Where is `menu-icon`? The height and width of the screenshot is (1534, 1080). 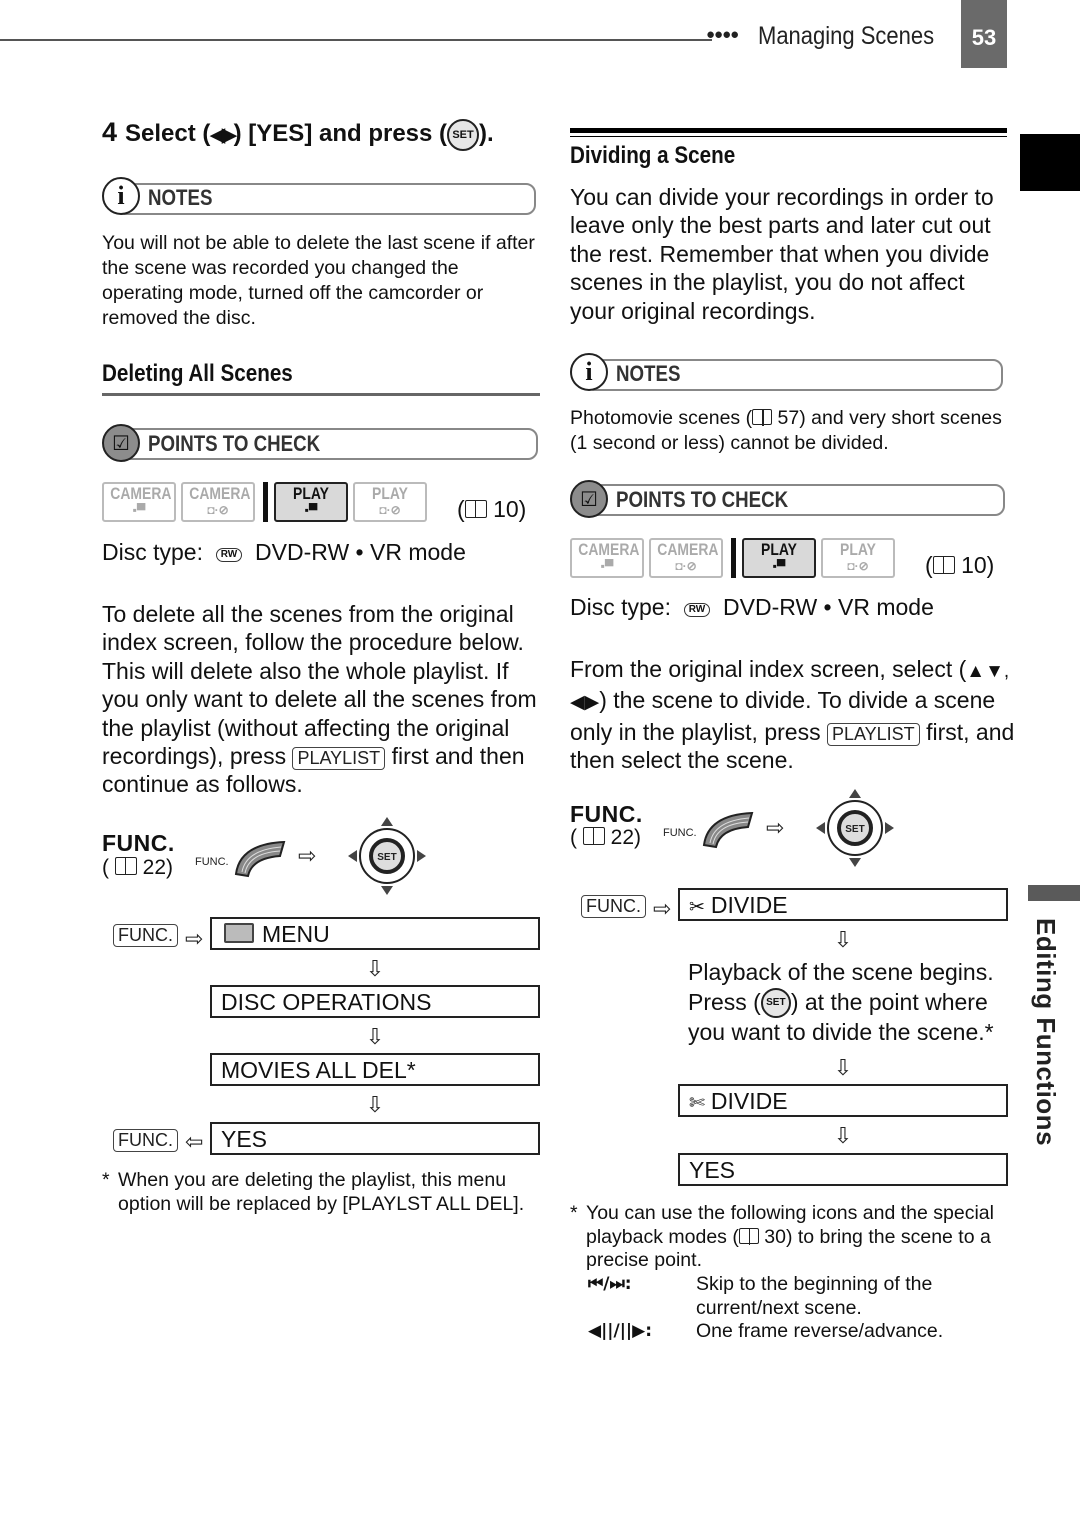 menu-icon is located at coordinates (239, 933).